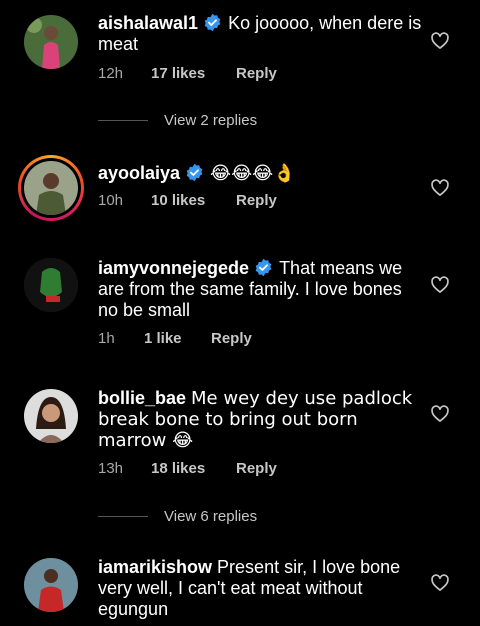 Image resolution: width=480 pixels, height=626 pixels. What do you see at coordinates (148, 23) in the screenshot?
I see `comment-username: aishalawal1` at bounding box center [148, 23].